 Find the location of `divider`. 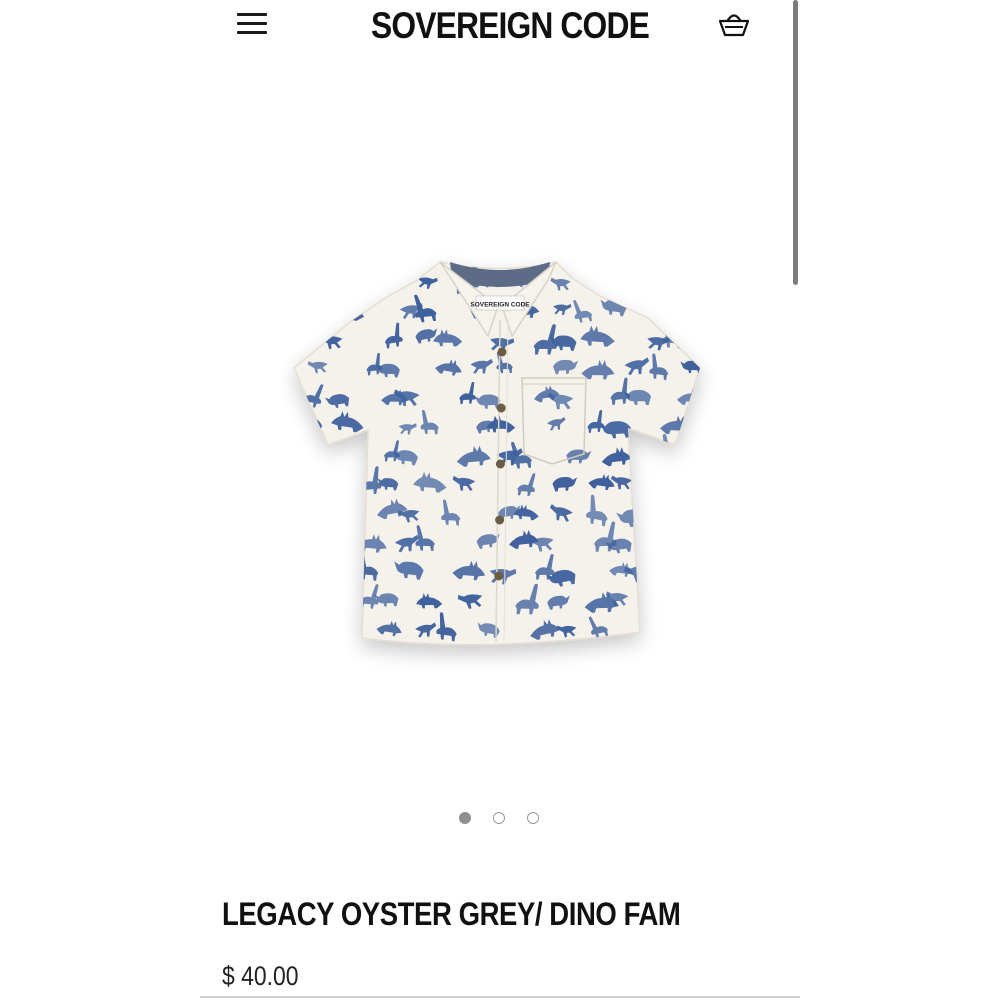

divider is located at coordinates (500, 997).